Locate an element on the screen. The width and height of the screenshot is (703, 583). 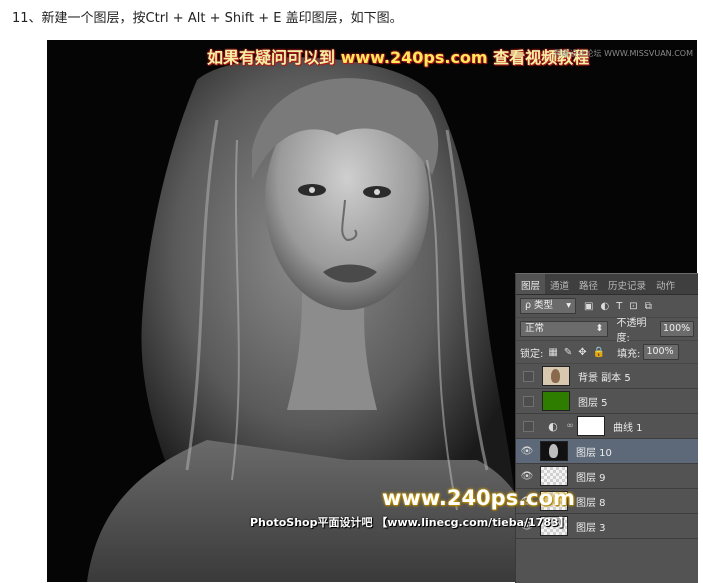
lock-icons: ▦ ✎ ✥ 🔒 is located at coordinates (576, 352).